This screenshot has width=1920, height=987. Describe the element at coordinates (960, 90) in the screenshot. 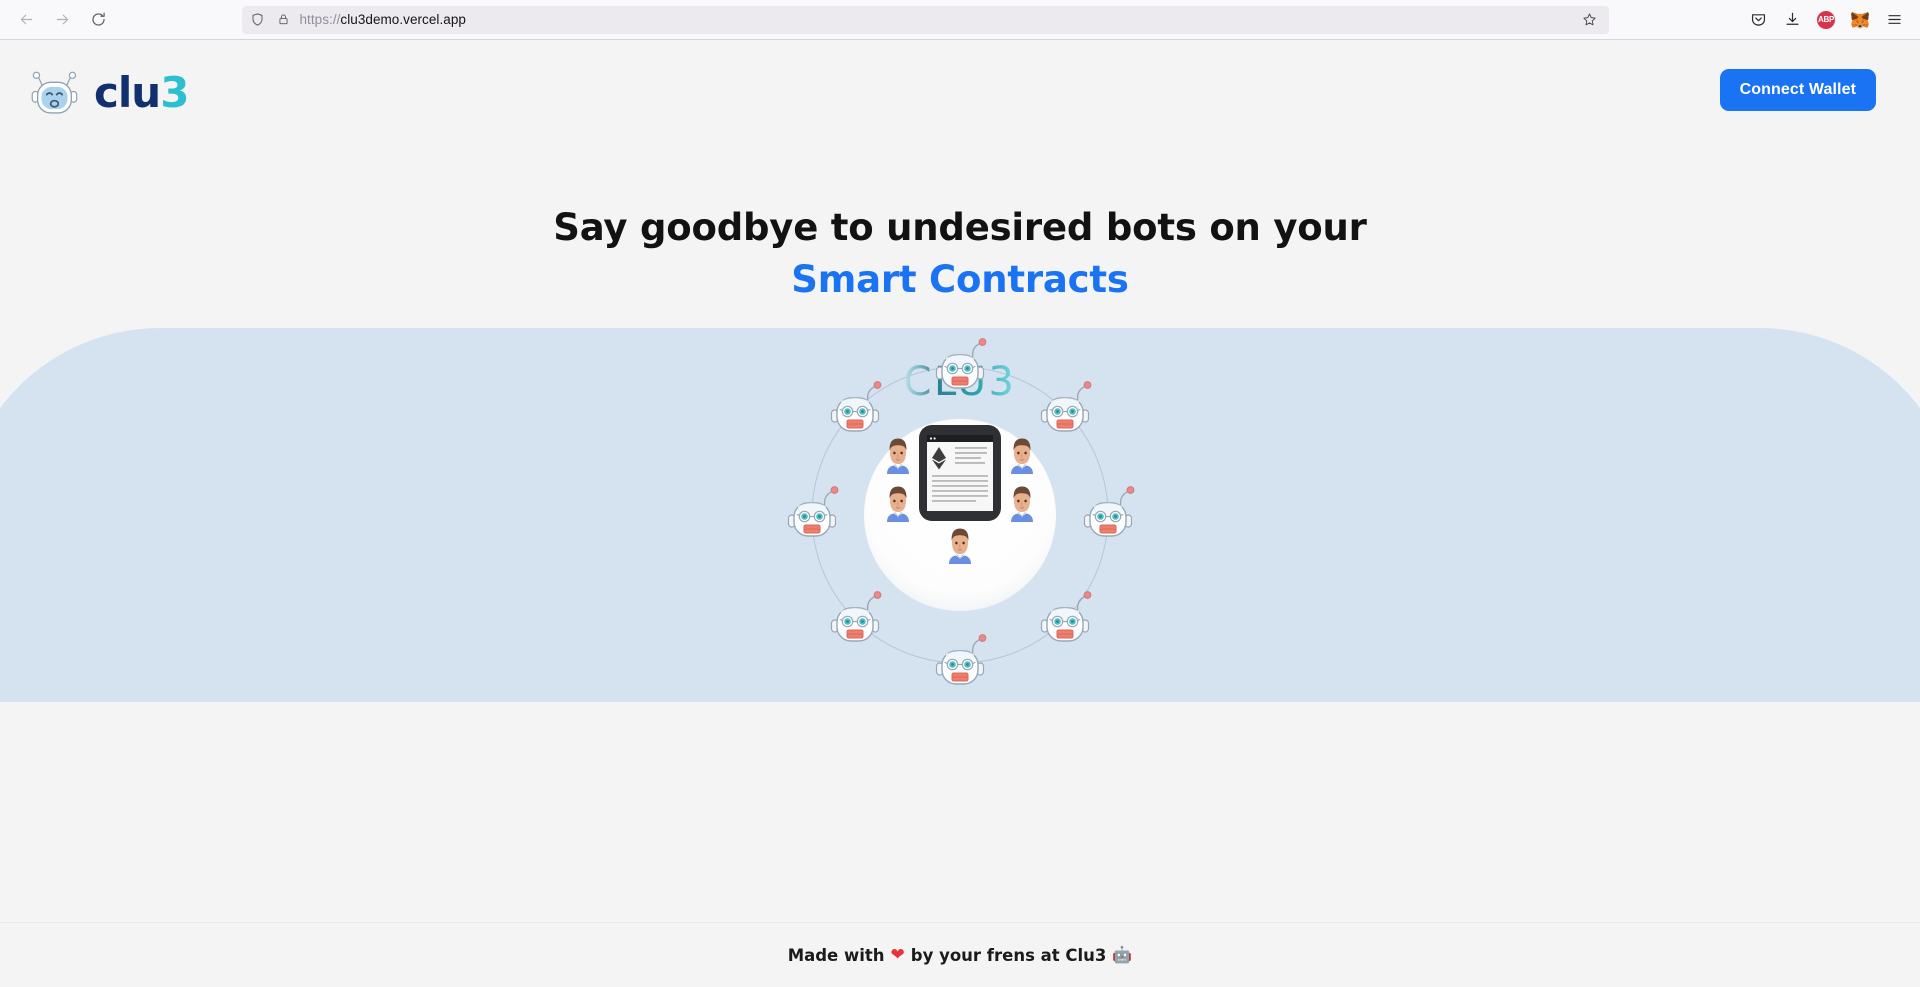

I see `site-header: clu3 Connect Wallet` at that location.